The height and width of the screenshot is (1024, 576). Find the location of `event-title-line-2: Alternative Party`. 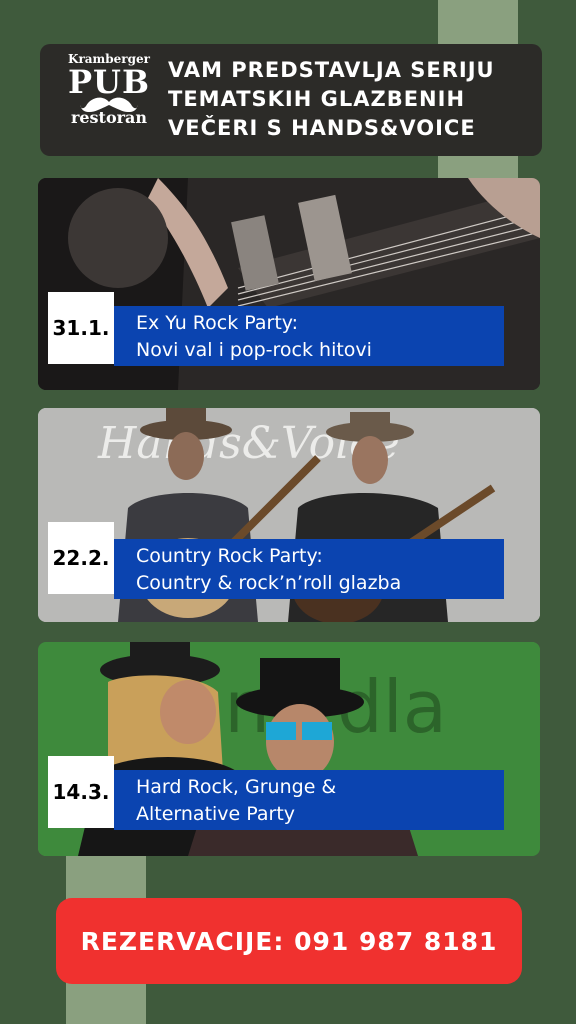

event-title-line-2: Alternative Party is located at coordinates (216, 814).